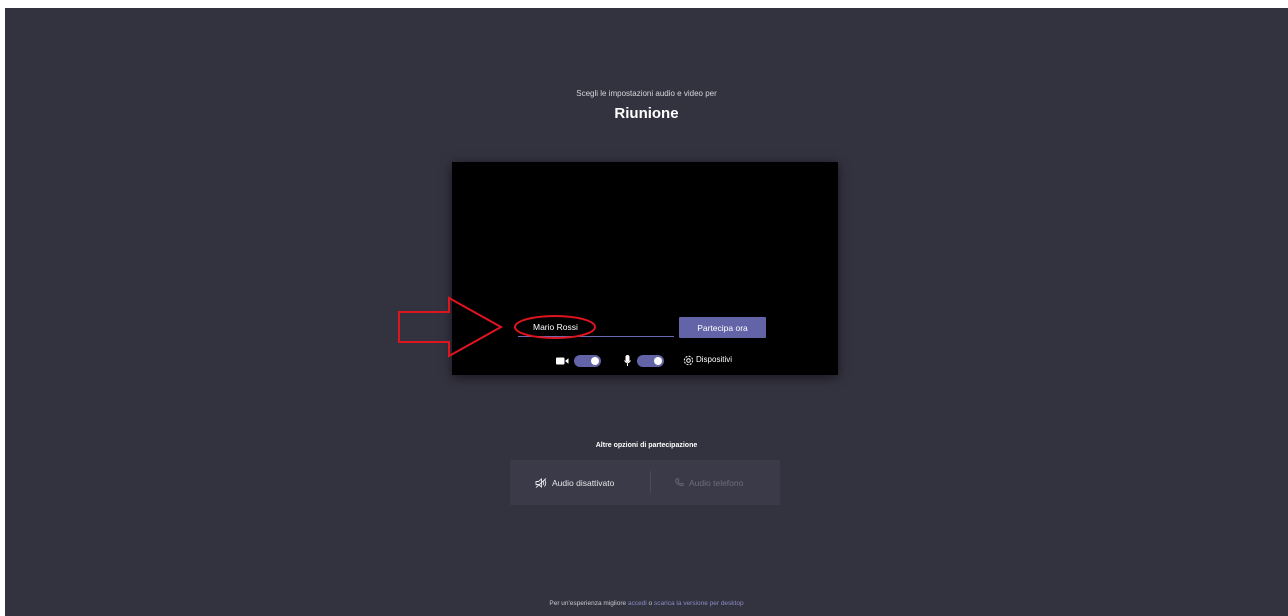  I want to click on name-input, so click(596, 327).